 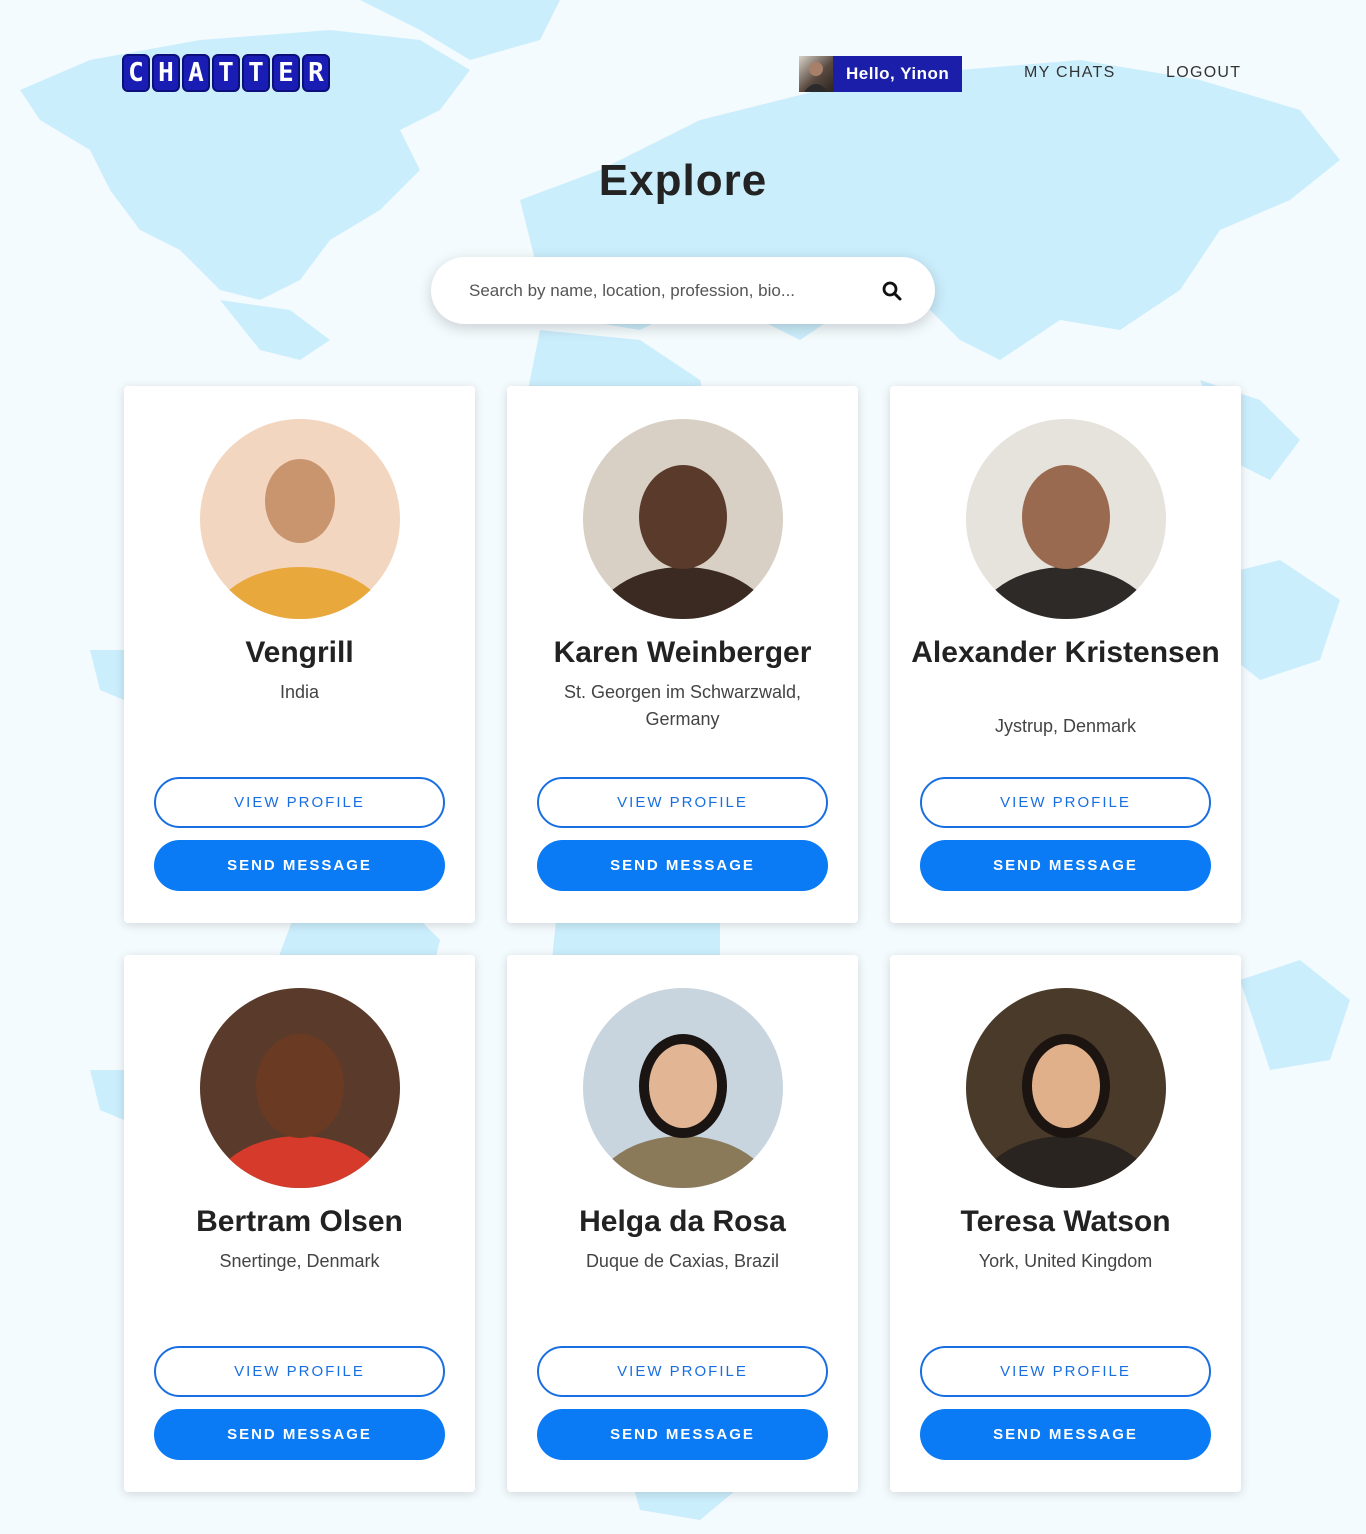 I want to click on logo-letter: H, so click(x=166, y=73).